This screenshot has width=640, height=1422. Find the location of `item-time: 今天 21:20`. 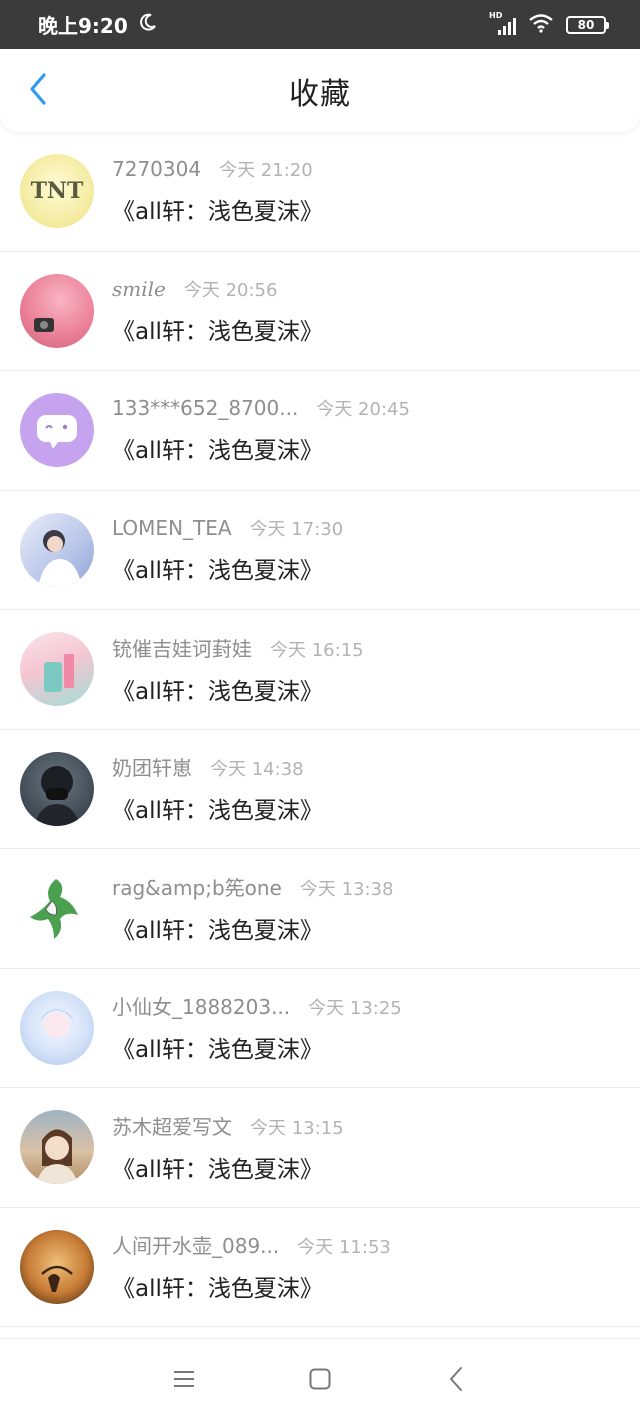

item-time: 今天 21:20 is located at coordinates (266, 171).